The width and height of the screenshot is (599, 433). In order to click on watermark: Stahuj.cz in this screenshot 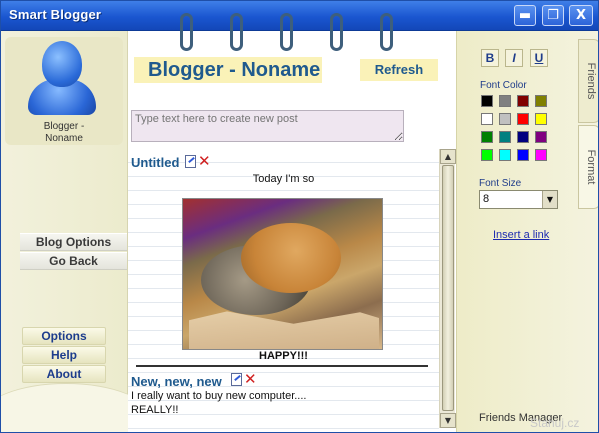, I will do `click(555, 423)`.